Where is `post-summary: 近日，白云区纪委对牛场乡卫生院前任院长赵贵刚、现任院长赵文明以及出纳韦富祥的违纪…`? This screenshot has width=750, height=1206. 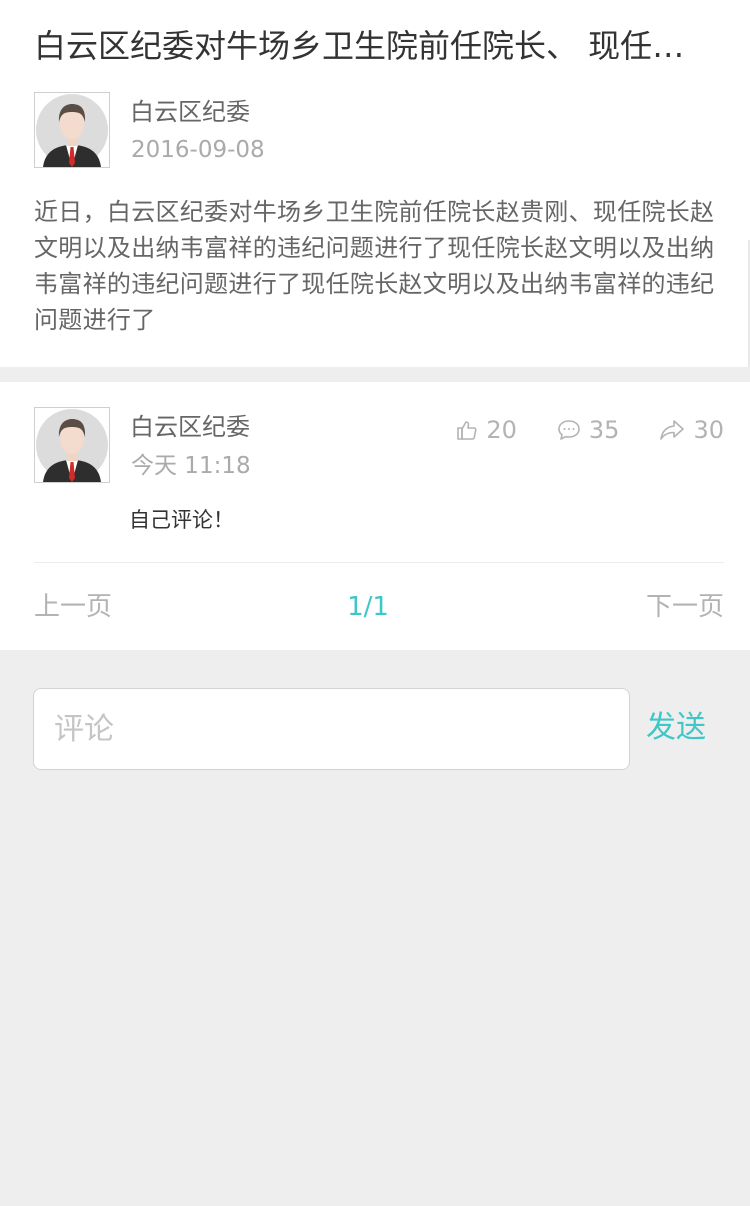 post-summary: 近日，白云区纪委对牛场乡卫生院前任院长赵贵刚、现任院长赵文明以及出纳韦富祥的违纪… is located at coordinates (374, 266).